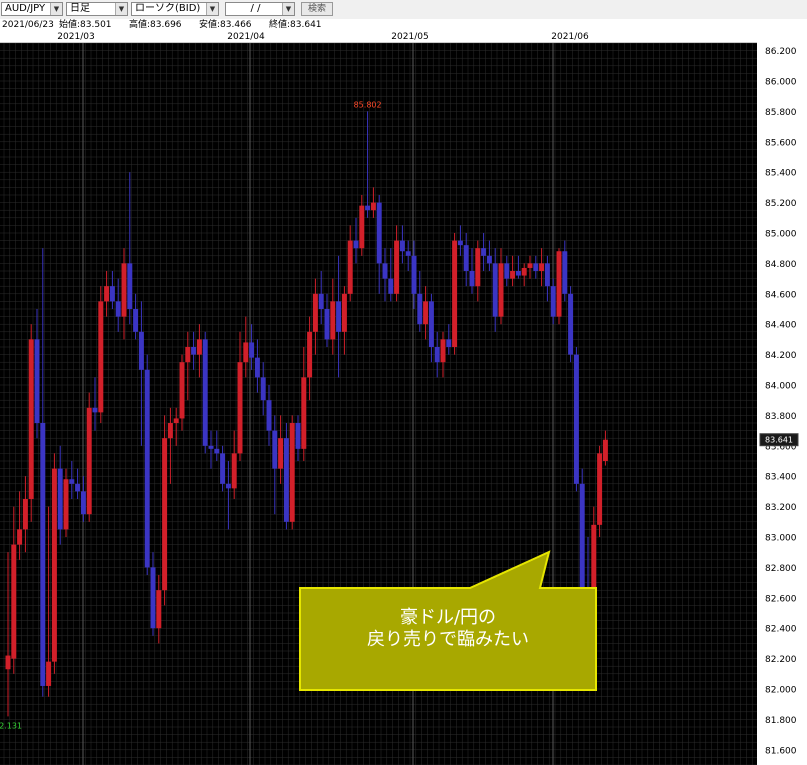 This screenshot has width=807, height=765. I want to click on y-tick-label: 84.000, so click(781, 387).